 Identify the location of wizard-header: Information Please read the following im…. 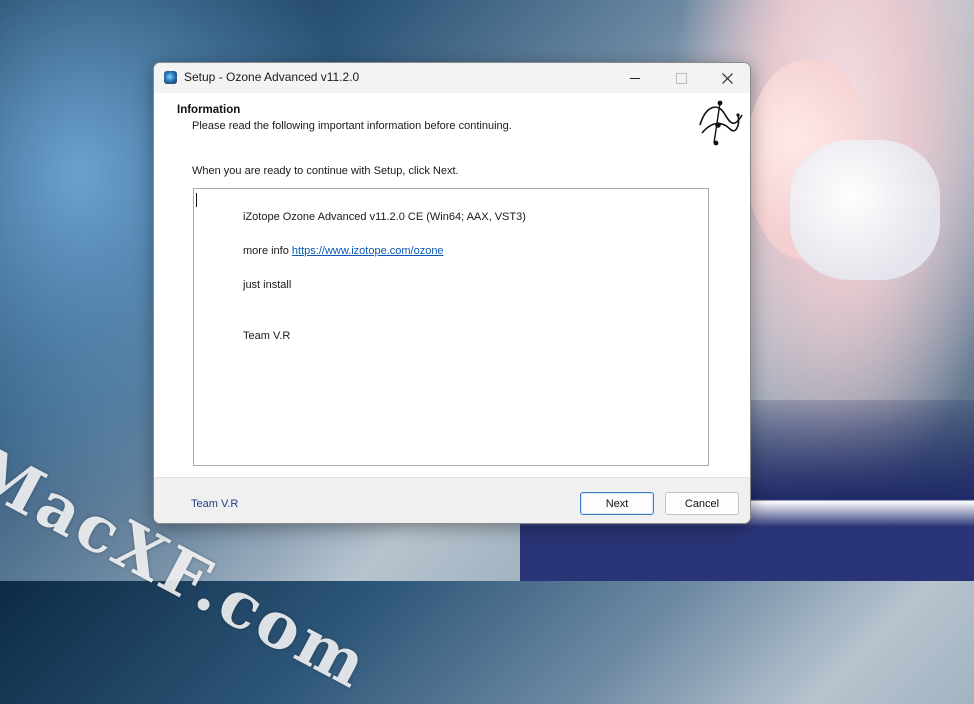
(452, 123).